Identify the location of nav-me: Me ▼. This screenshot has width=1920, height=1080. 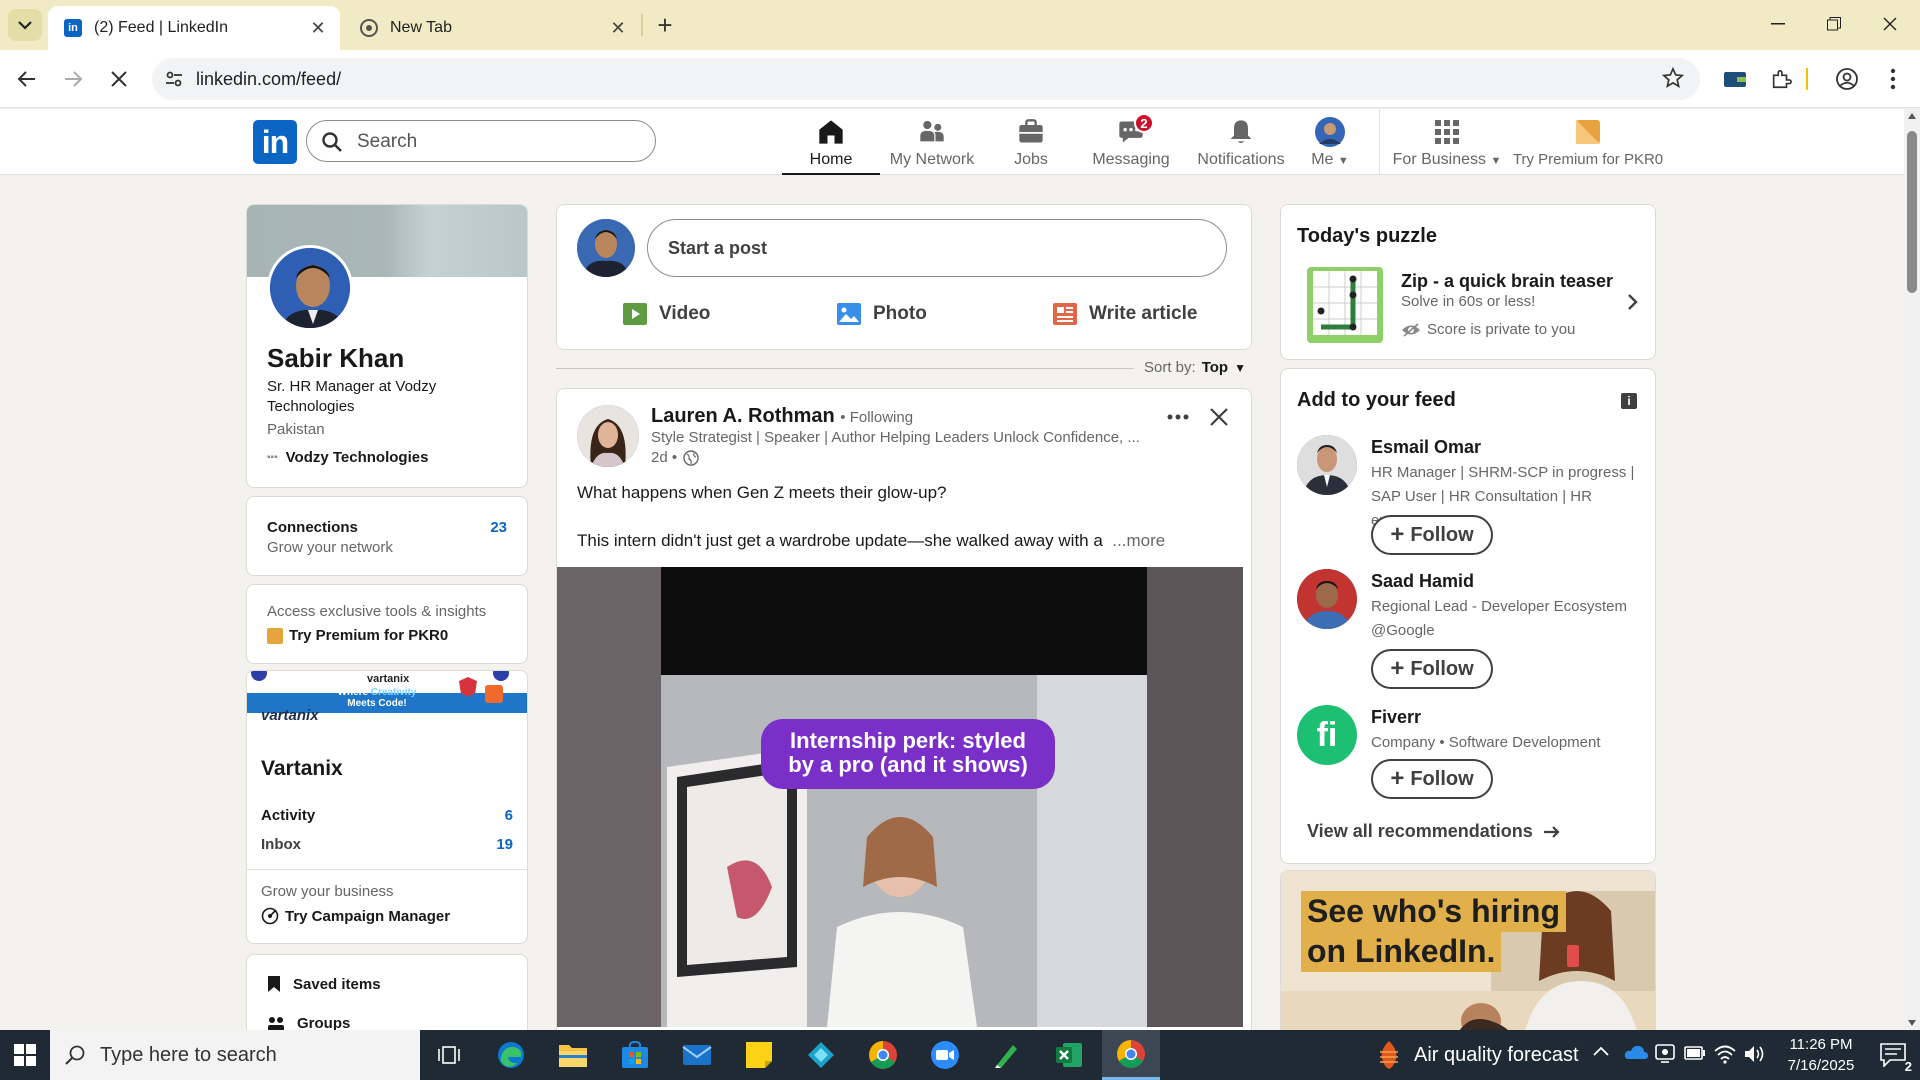
(1330, 142).